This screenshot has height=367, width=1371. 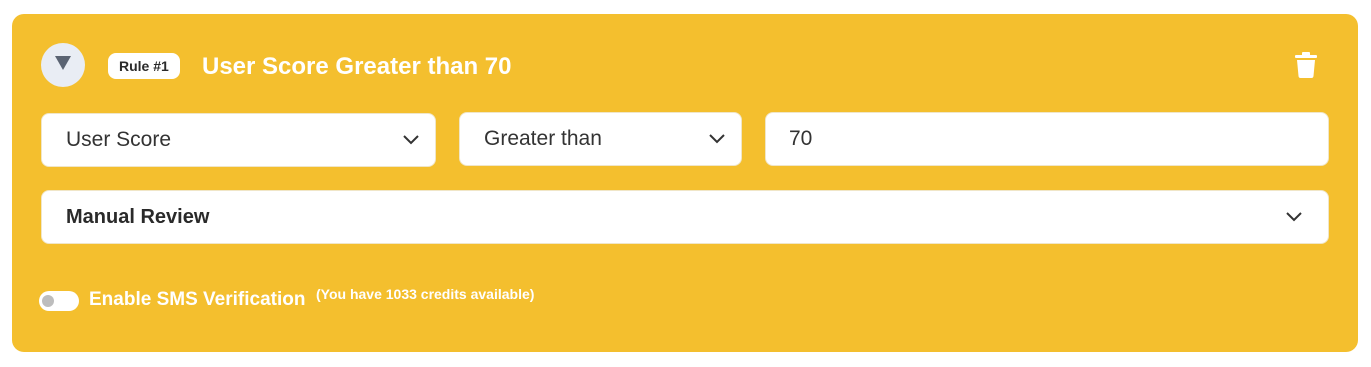 I want to click on condition-field-value: User Score, so click(x=119, y=139).